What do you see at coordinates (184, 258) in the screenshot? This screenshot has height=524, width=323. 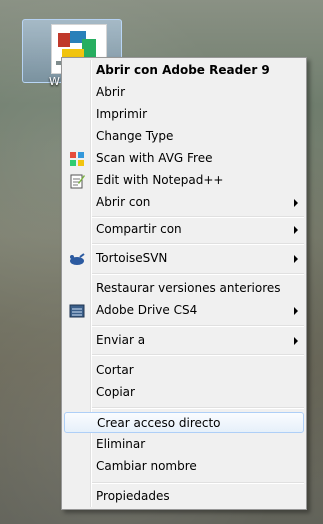 I see `menu-item-tortoisesvn: TortoiseSVN` at bounding box center [184, 258].